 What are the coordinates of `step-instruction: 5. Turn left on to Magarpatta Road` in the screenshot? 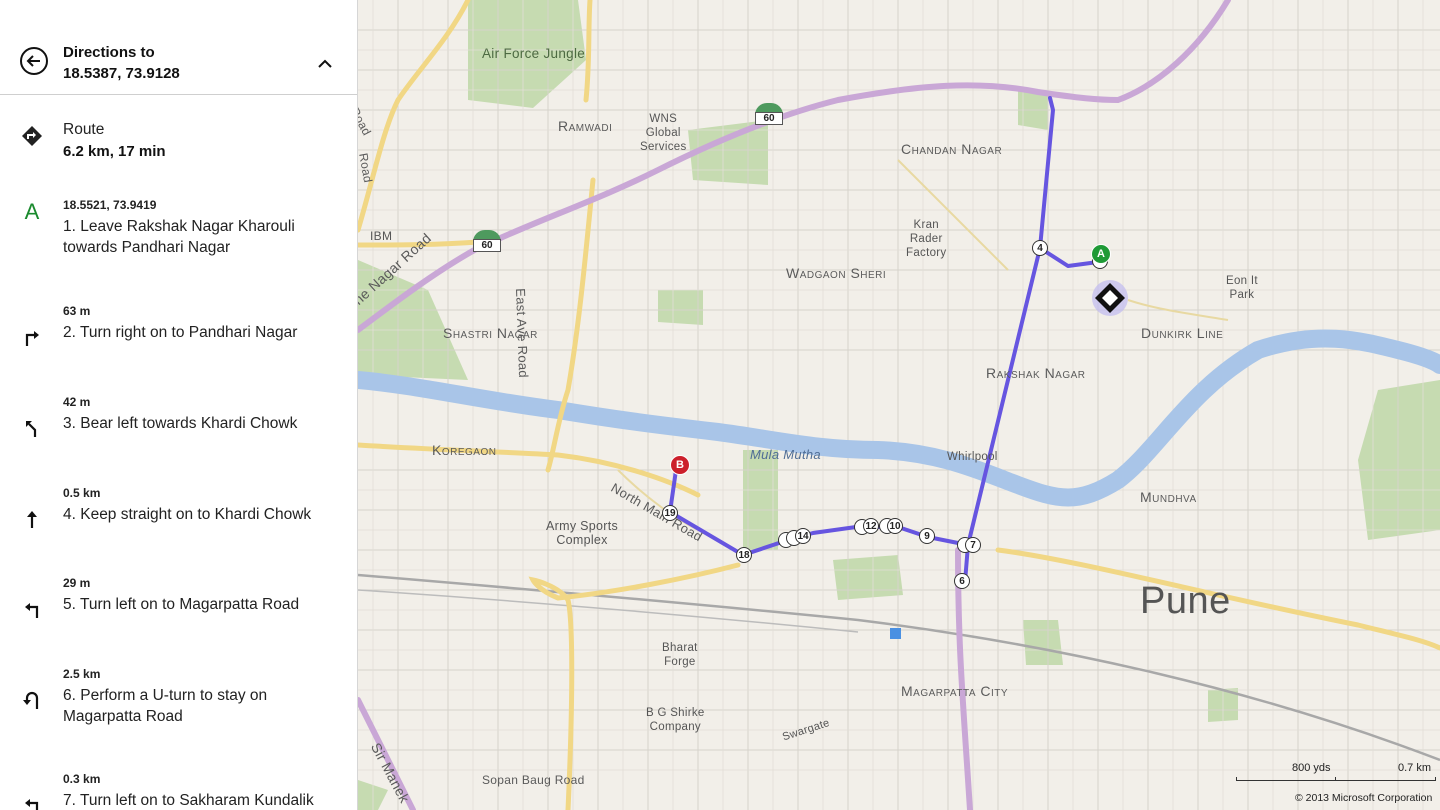 It's located at (181, 604).